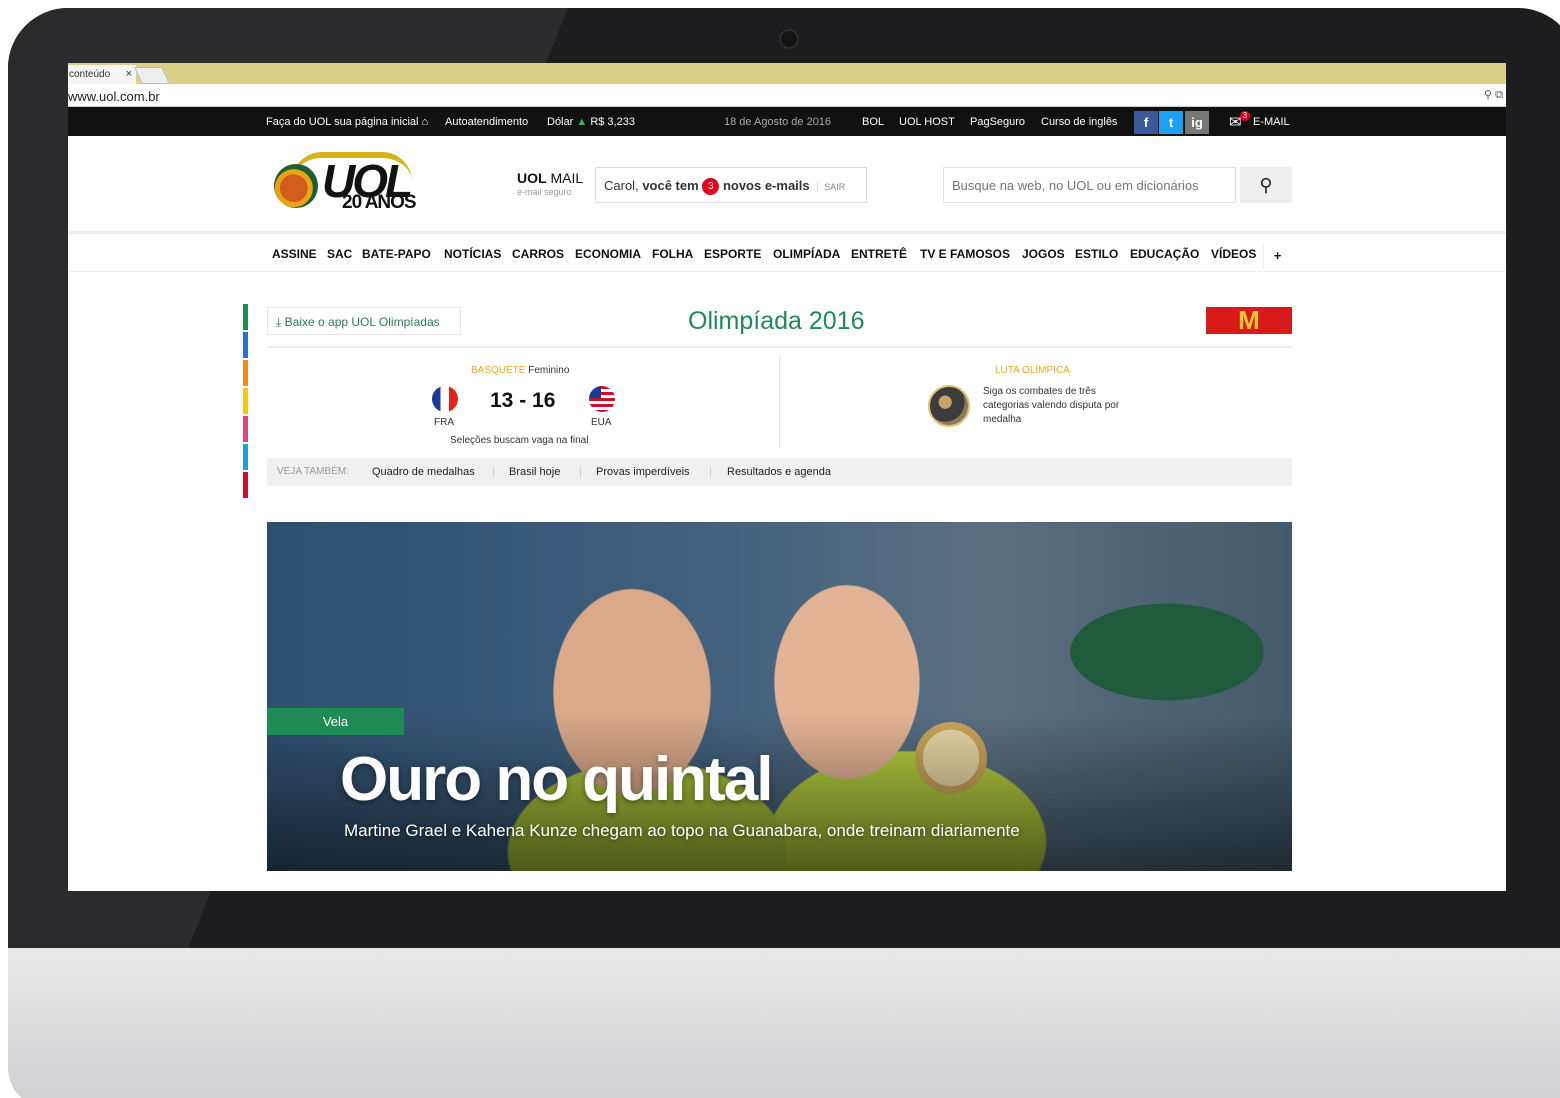 Image resolution: width=1560 pixels, height=1098 pixels. What do you see at coordinates (354, 185) in the screenshot?
I see `uol-20-anos-logo: UOL 20 ANOS` at bounding box center [354, 185].